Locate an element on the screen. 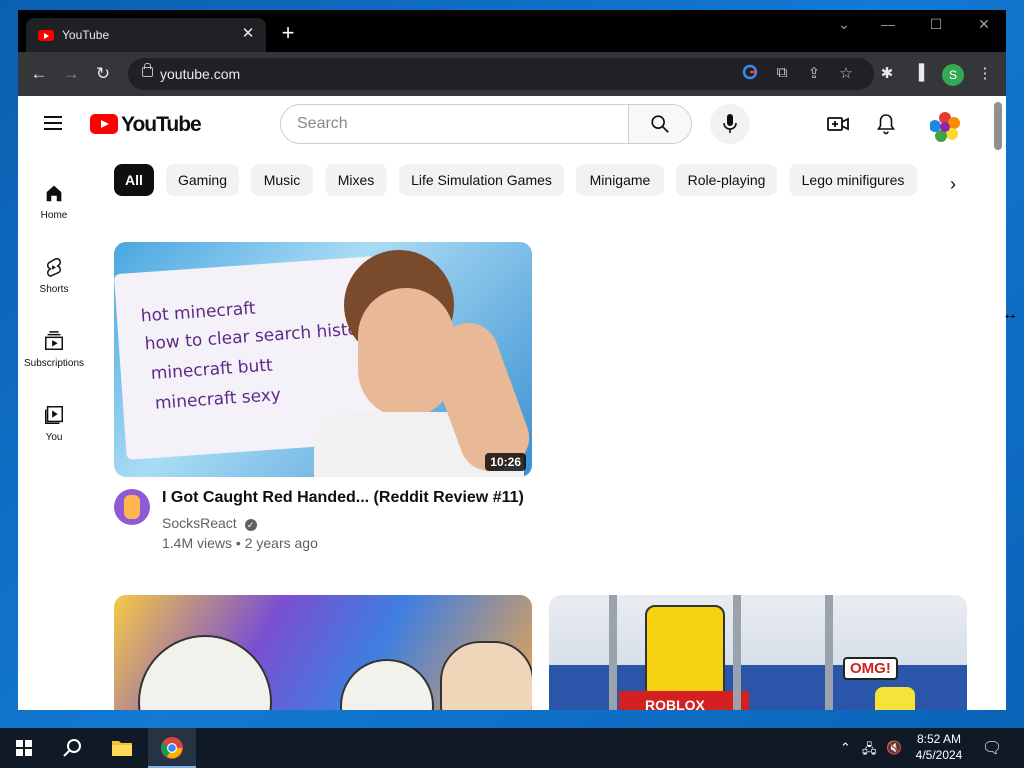  lock-icon is located at coordinates (147, 70).